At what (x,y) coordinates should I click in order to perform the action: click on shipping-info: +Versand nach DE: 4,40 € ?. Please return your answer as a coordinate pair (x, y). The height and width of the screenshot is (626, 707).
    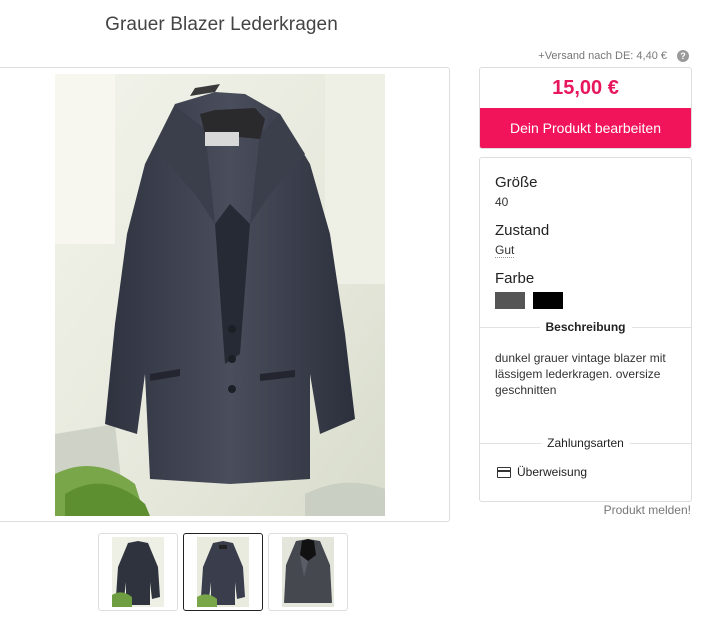
    Looking at the image, I should click on (613, 56).